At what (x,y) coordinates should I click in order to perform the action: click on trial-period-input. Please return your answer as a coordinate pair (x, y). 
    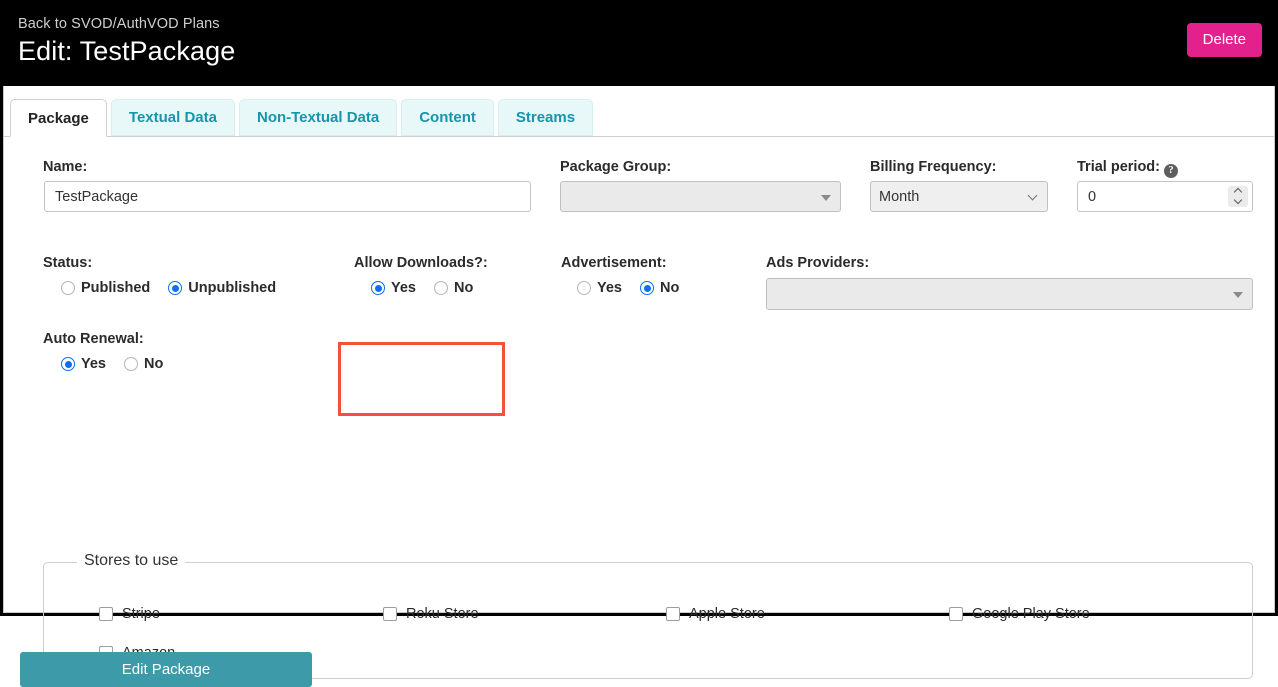
    Looking at the image, I should click on (1165, 196).